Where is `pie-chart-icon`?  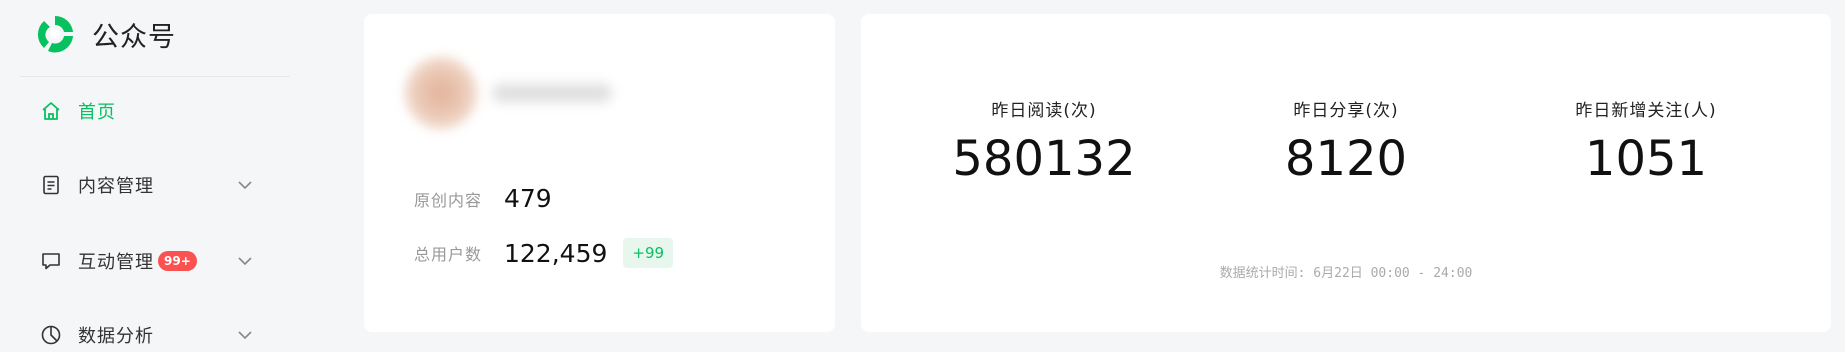
pie-chart-icon is located at coordinates (51, 335).